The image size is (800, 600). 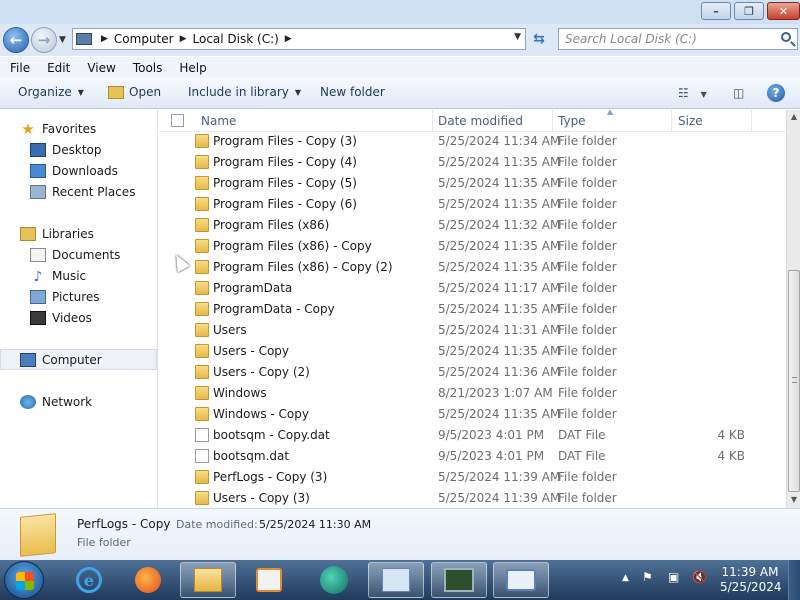 I want to click on clock: 11:39 AM 5/25/2024, so click(x=751, y=580).